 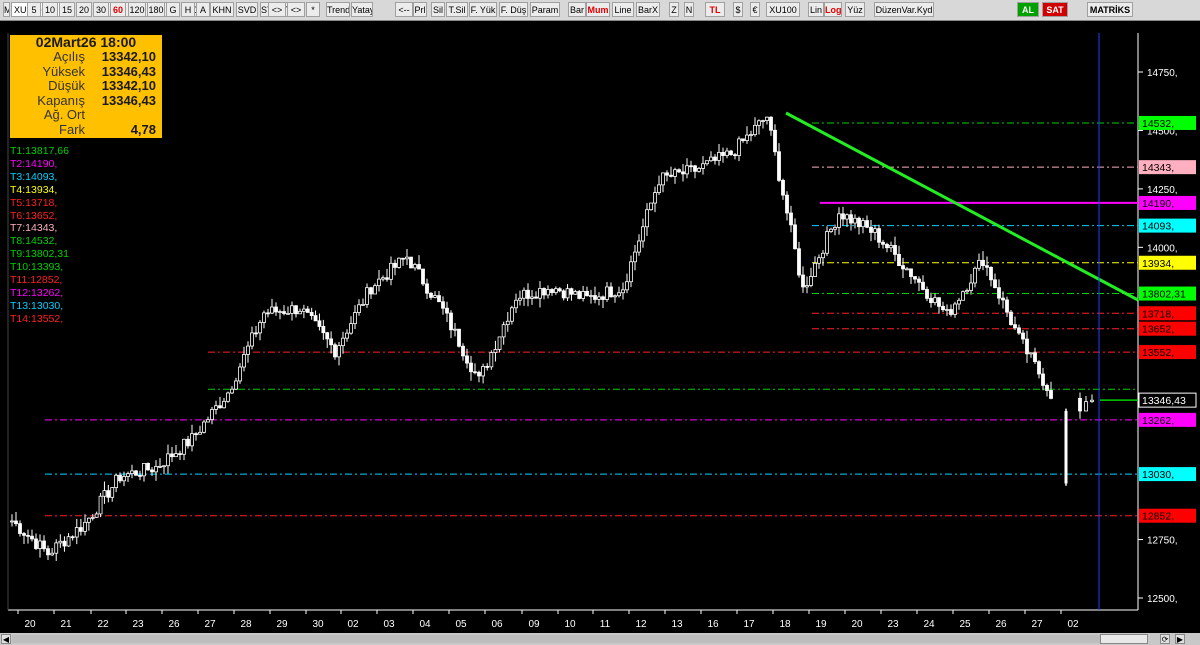 I want to click on period-button-9: H, so click(x=188, y=9).